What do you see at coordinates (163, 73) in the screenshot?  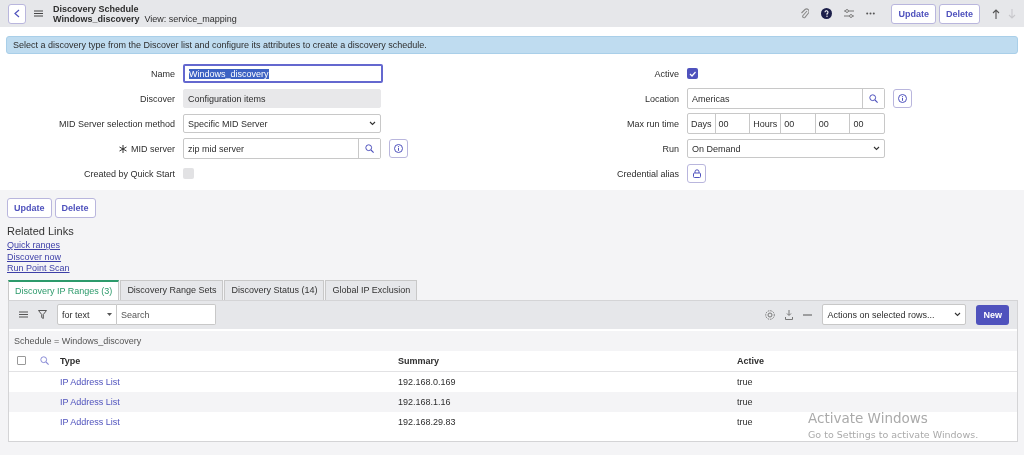 I see `field-label: Name` at bounding box center [163, 73].